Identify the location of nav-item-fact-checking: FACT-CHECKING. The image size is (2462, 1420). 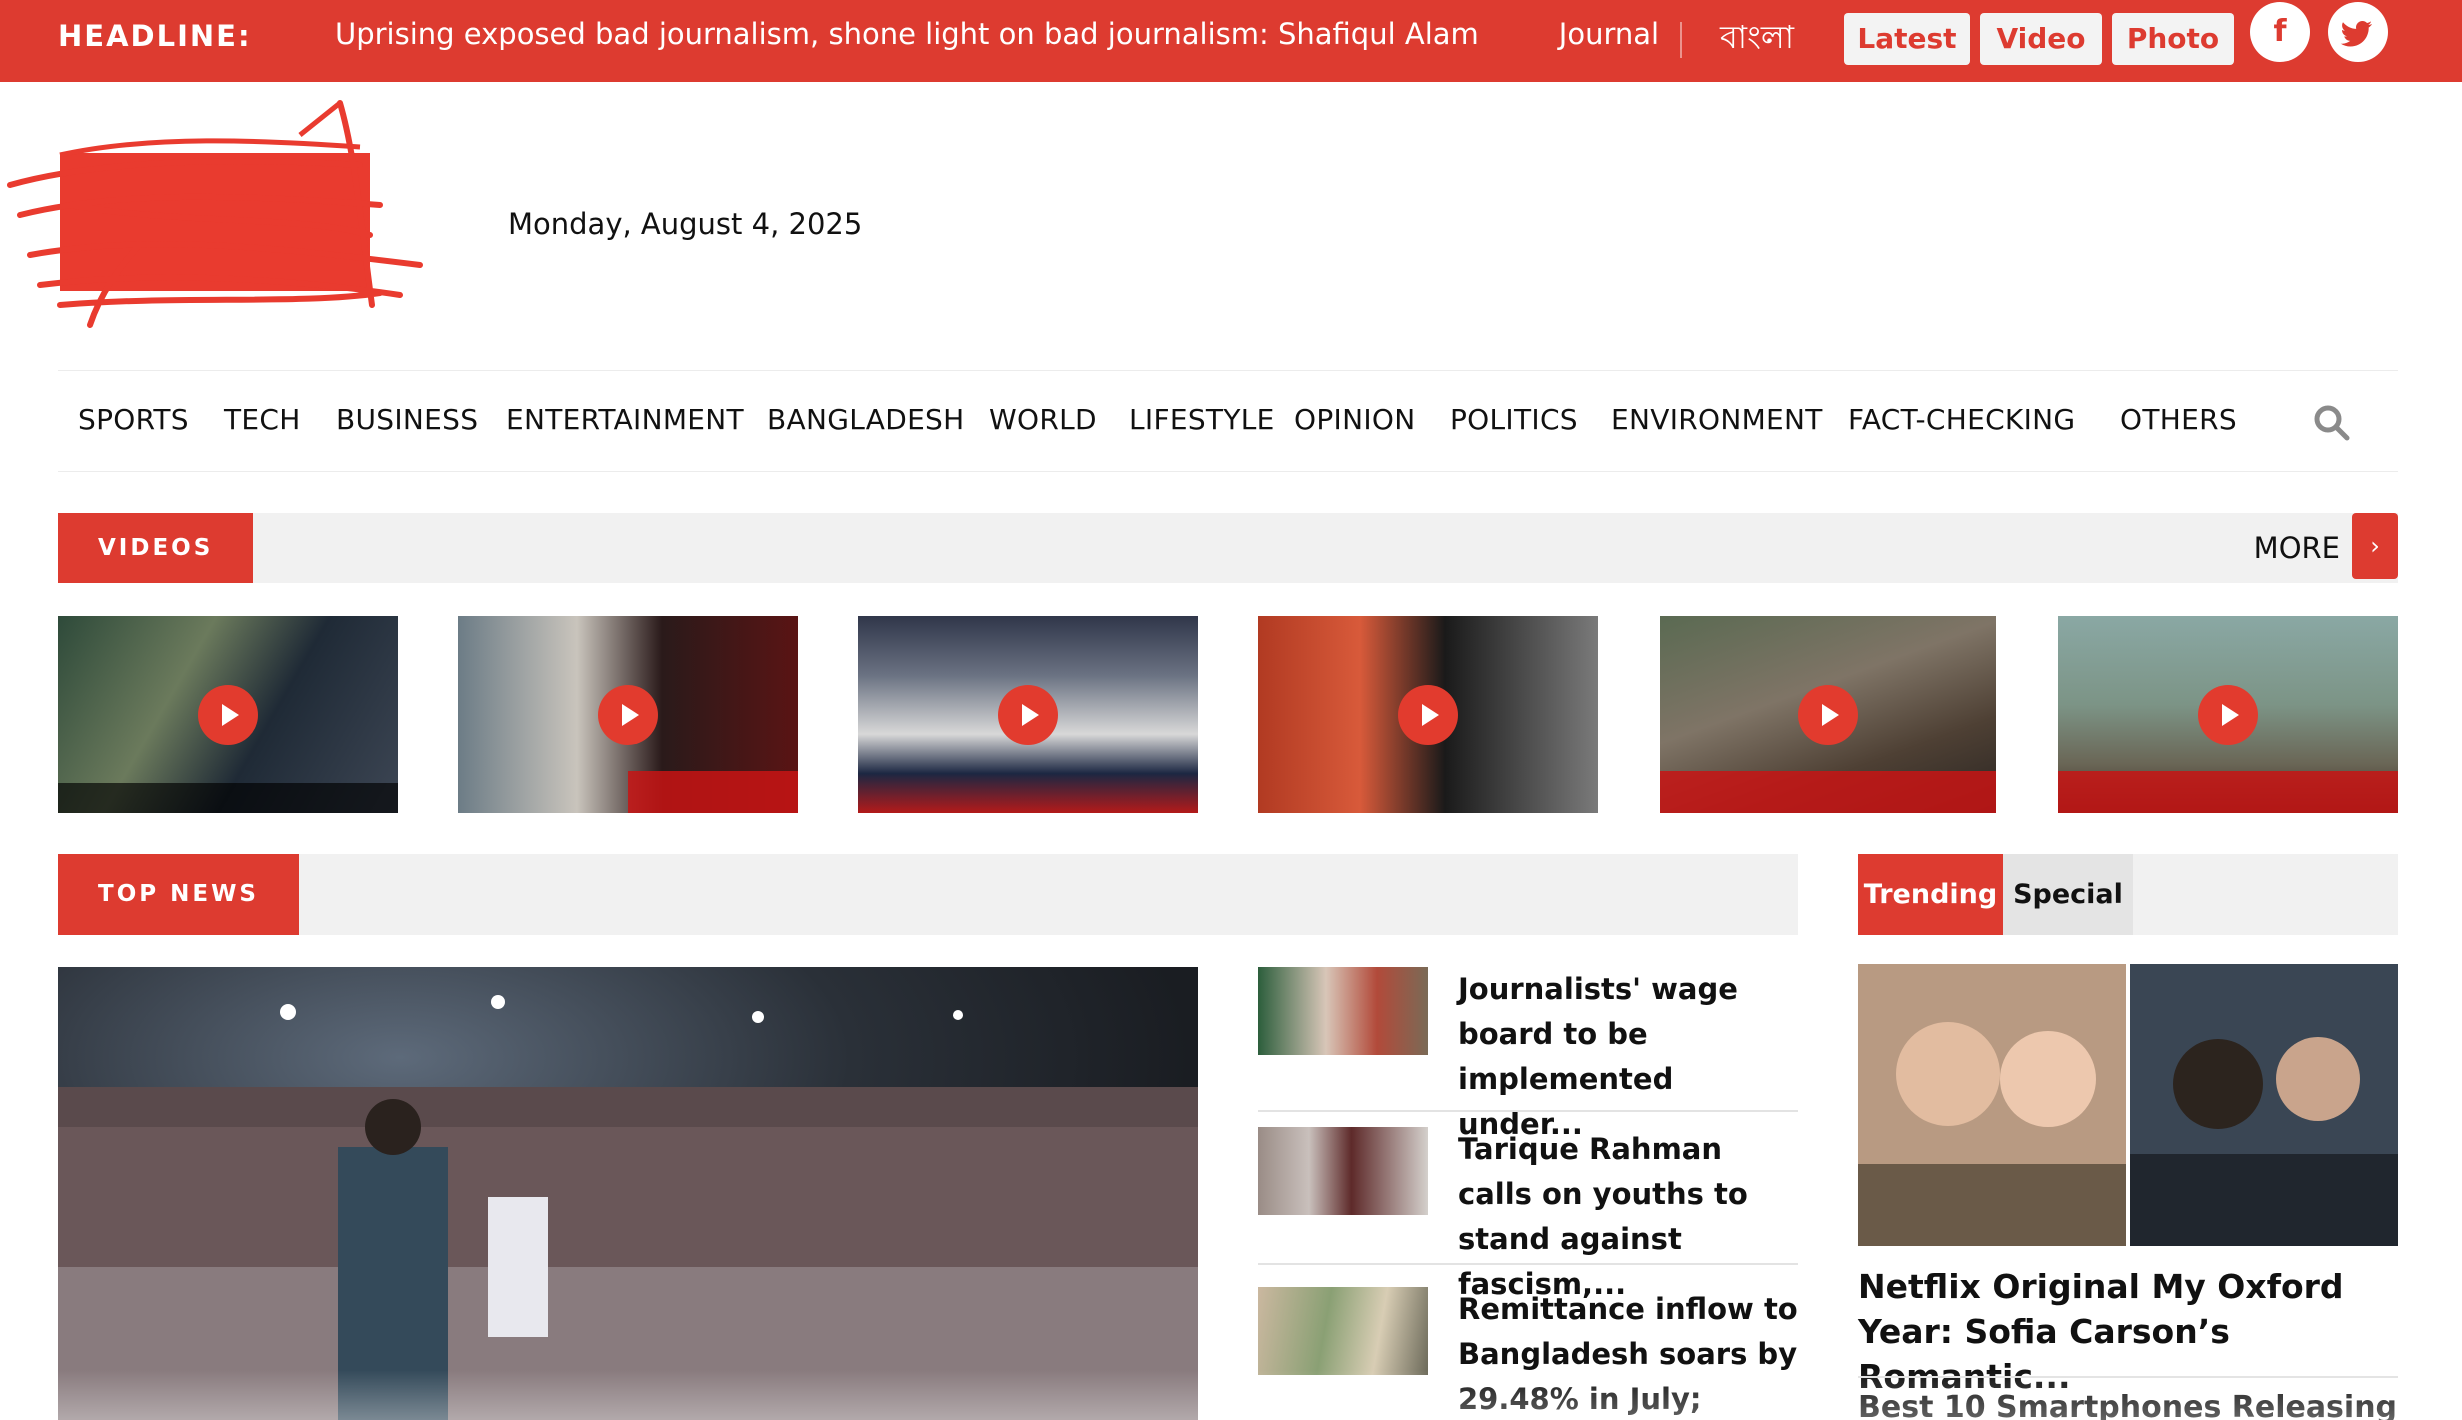
(1961, 419).